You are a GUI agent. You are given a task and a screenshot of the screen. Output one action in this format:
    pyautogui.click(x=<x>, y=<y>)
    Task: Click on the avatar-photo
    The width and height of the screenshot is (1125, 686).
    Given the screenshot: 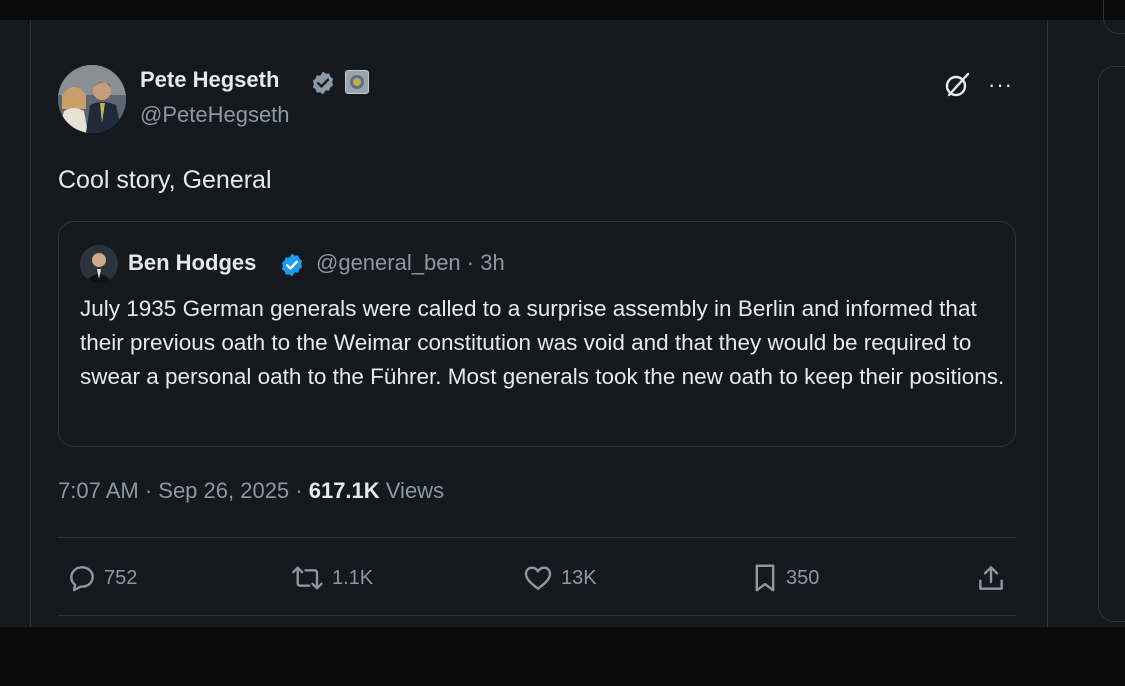 What is the action you would take?
    pyautogui.click(x=92, y=99)
    